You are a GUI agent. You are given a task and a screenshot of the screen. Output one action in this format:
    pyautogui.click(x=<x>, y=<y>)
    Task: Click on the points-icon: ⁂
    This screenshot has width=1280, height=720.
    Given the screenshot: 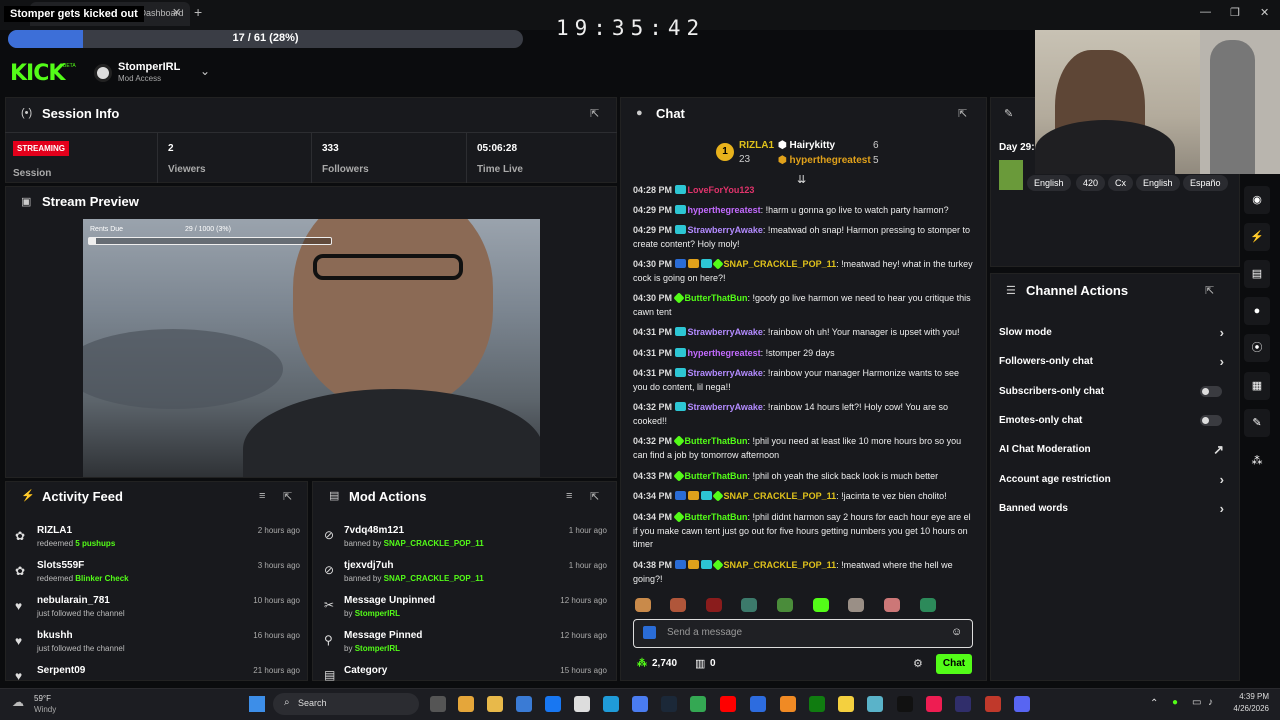 What is the action you would take?
    pyautogui.click(x=642, y=663)
    